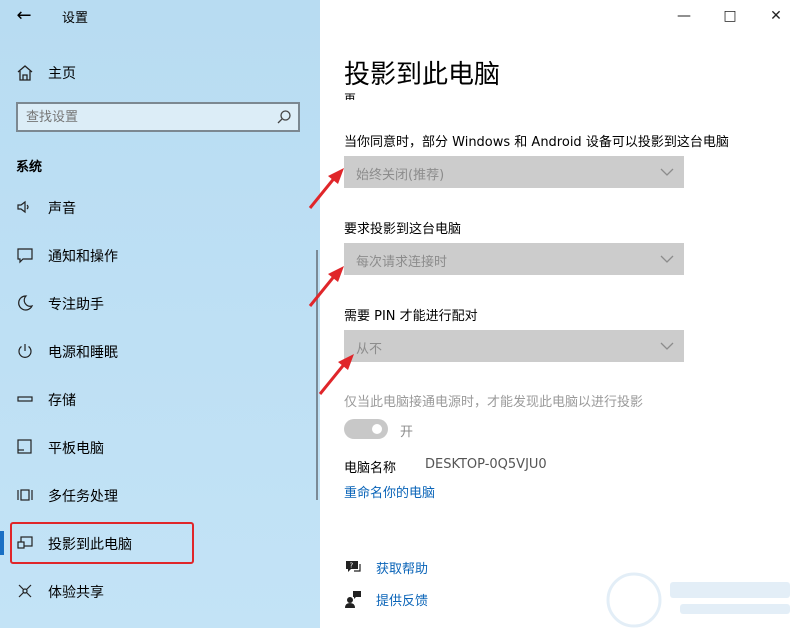 The image size is (804, 628). What do you see at coordinates (160, 255) in the screenshot?
I see `sidebar-item-notifications: 通知和操作` at bounding box center [160, 255].